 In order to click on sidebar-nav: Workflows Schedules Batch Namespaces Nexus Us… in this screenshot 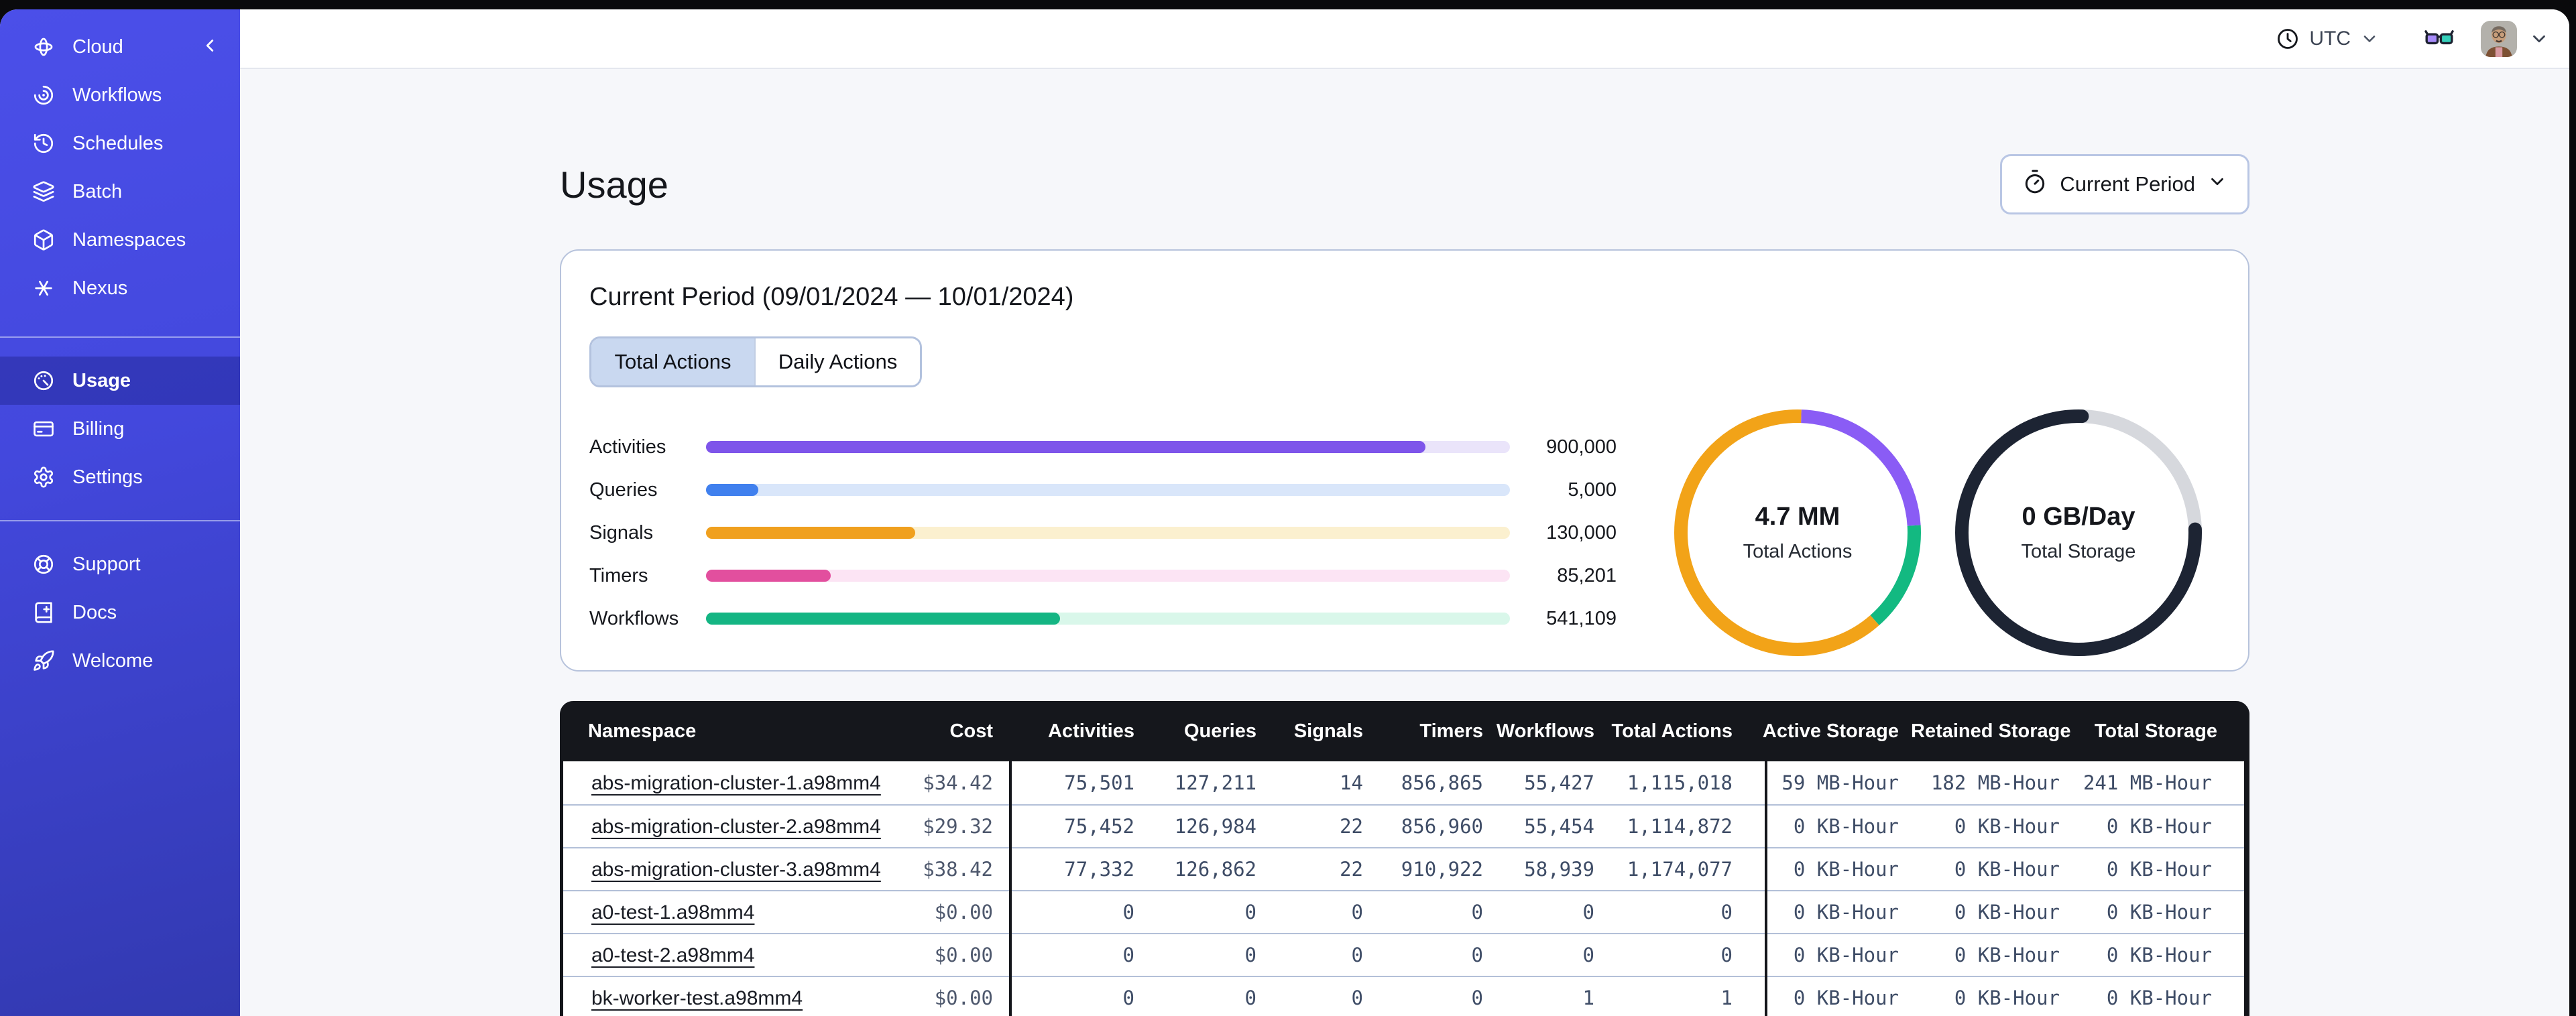, I will do `click(120, 378)`.